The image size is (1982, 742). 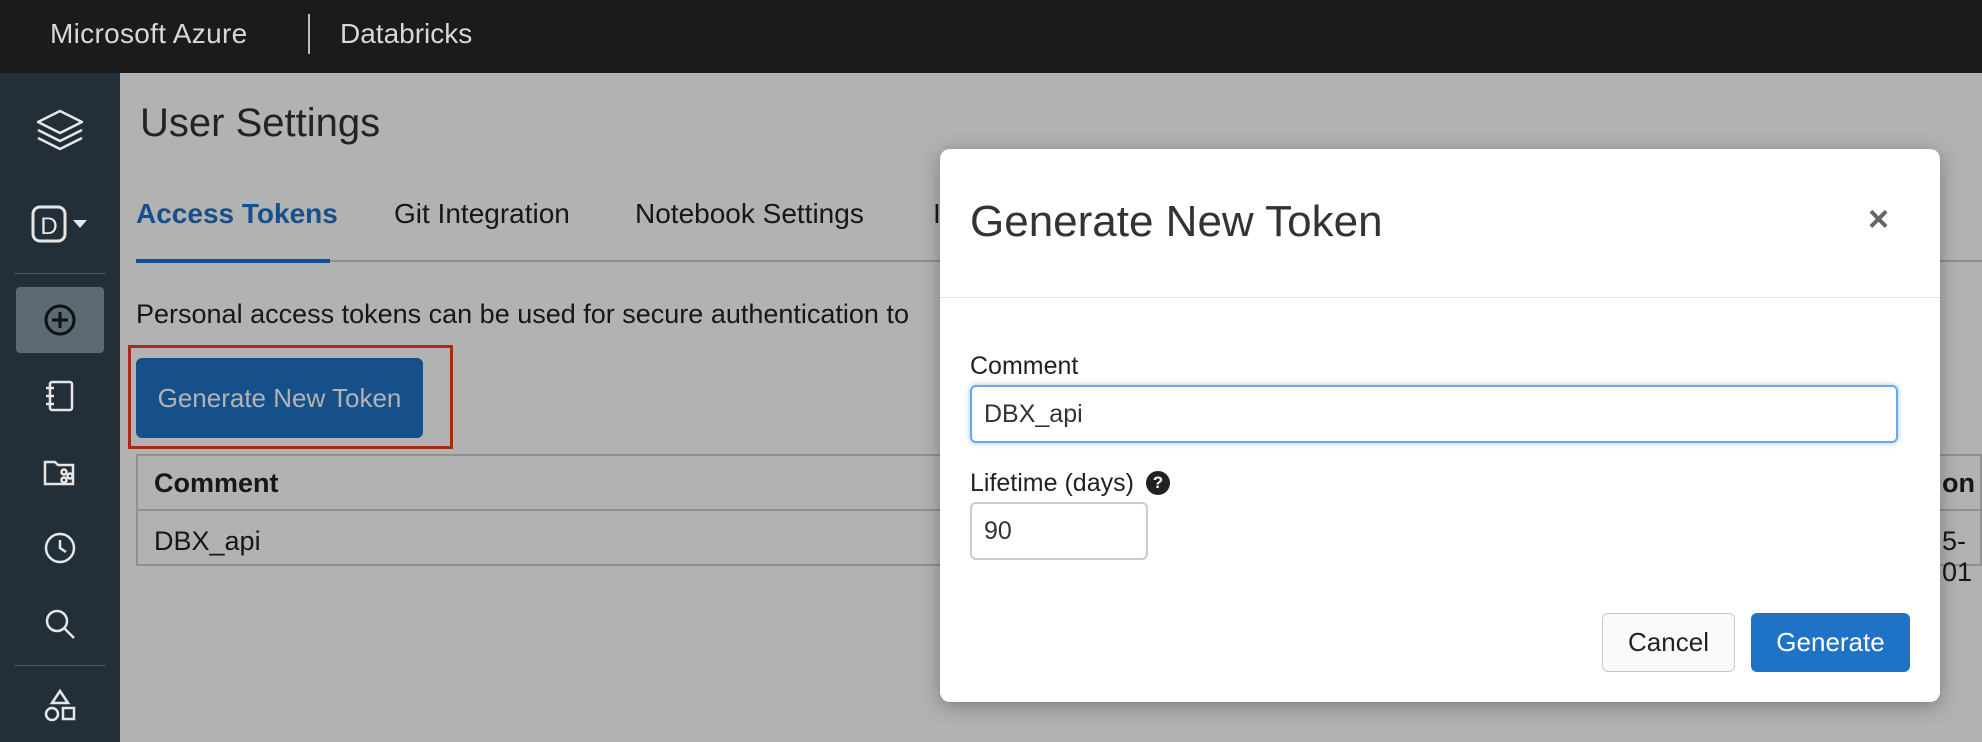 I want to click on lifetime-input, so click(x=1059, y=531).